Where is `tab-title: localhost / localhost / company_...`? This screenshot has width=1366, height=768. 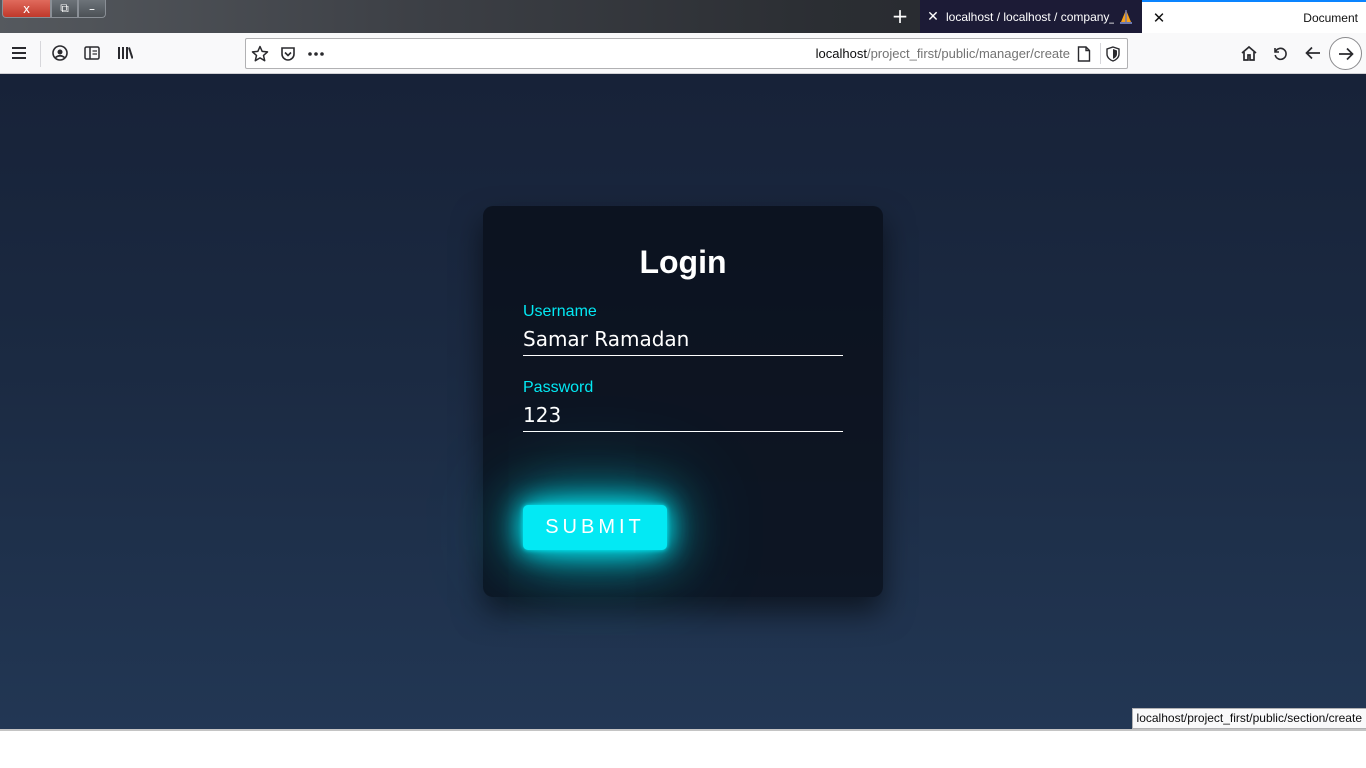 tab-title: localhost / localhost / company_... is located at coordinates (1030, 16).